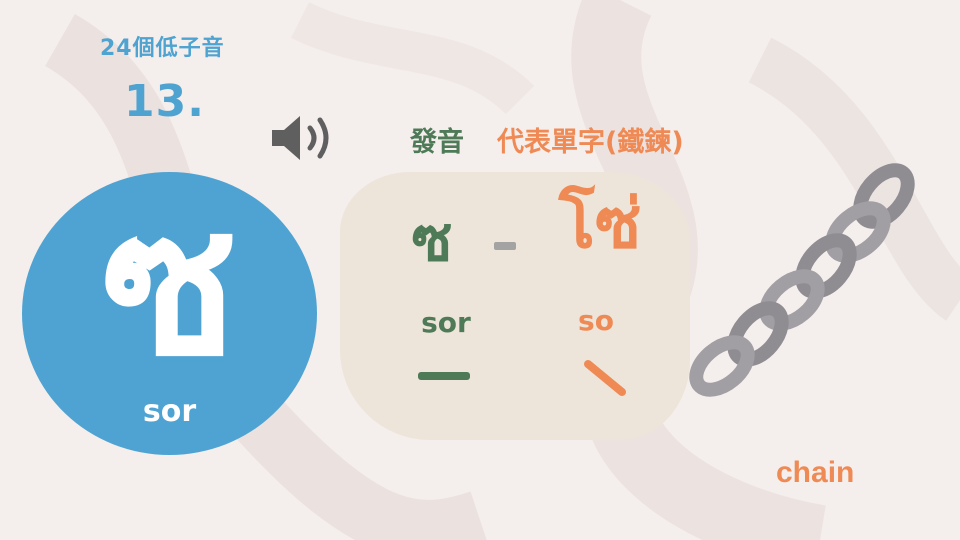 The image size is (960, 540). What do you see at coordinates (802, 280) in the screenshot?
I see `chain-icon` at bounding box center [802, 280].